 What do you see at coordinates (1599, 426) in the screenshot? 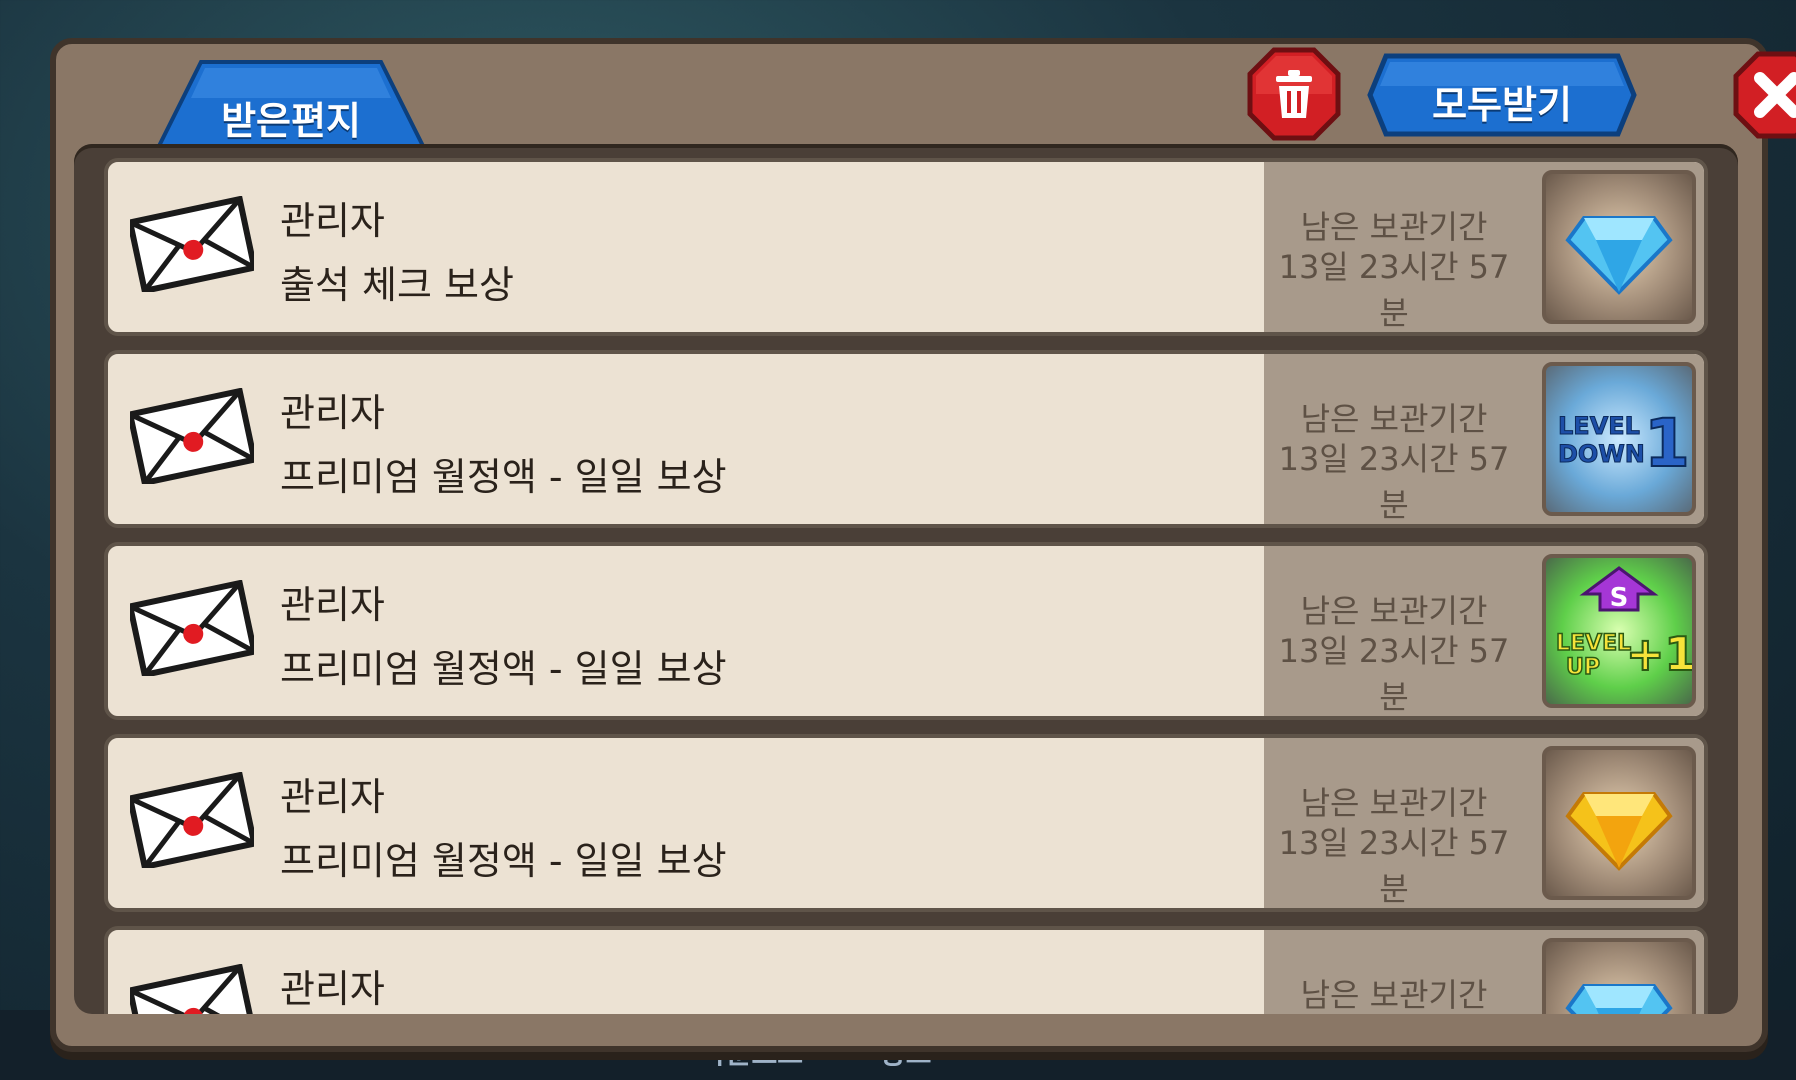
I see `level-down-text-level: LEVEL` at bounding box center [1599, 426].